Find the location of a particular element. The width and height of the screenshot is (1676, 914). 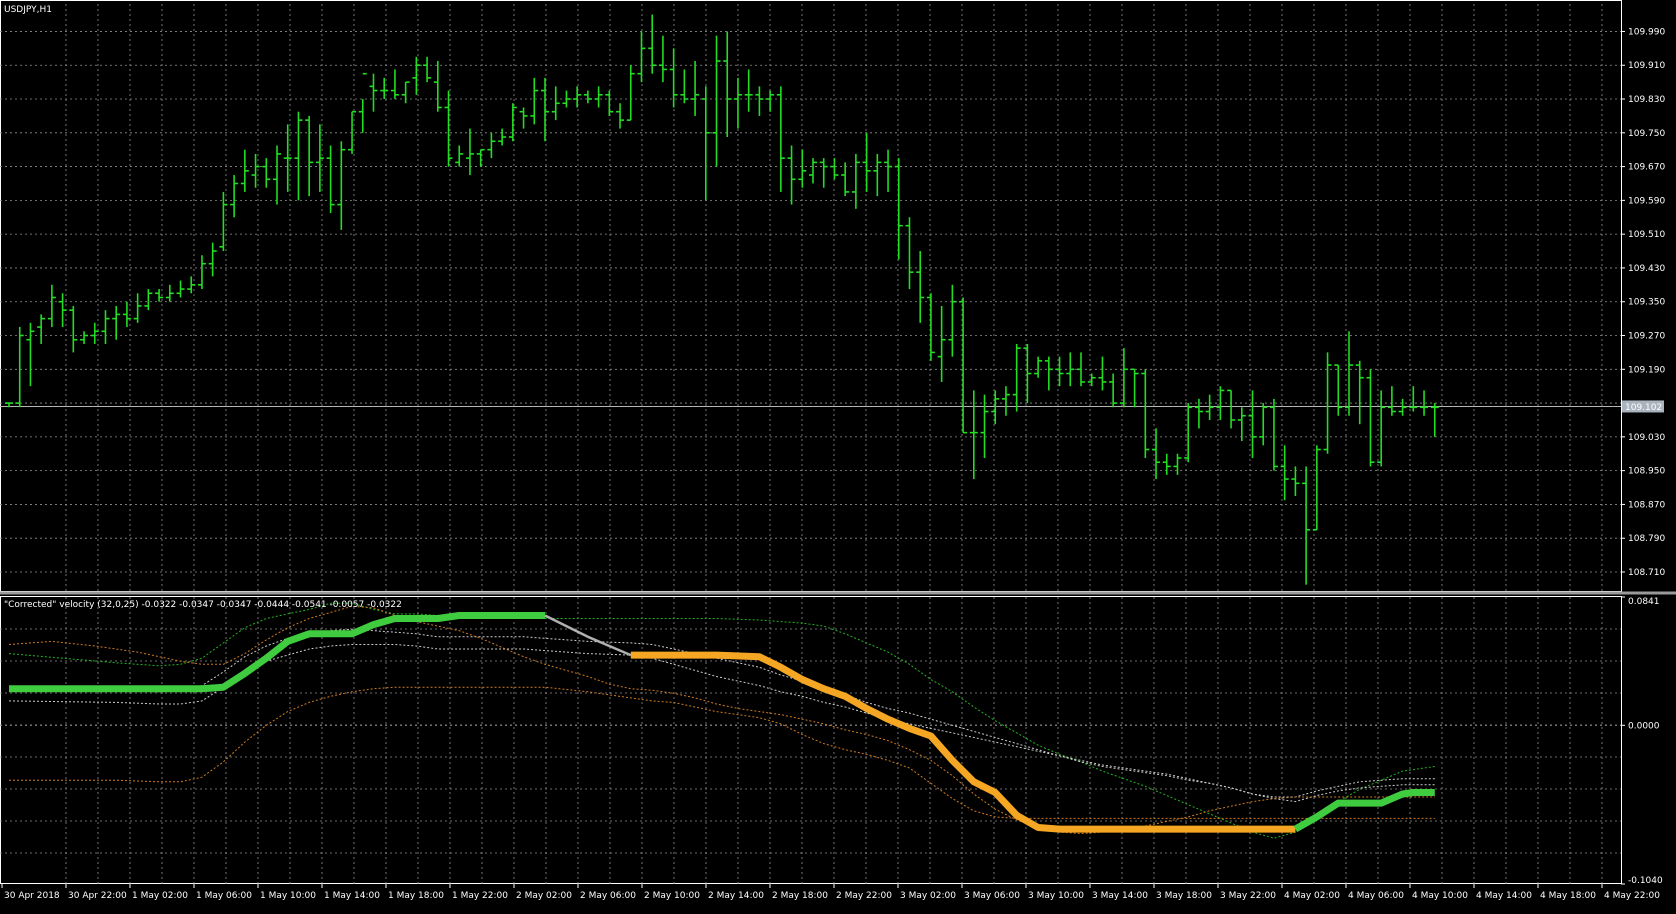

time-tick-label: 3 May 02:00 is located at coordinates (928, 896).